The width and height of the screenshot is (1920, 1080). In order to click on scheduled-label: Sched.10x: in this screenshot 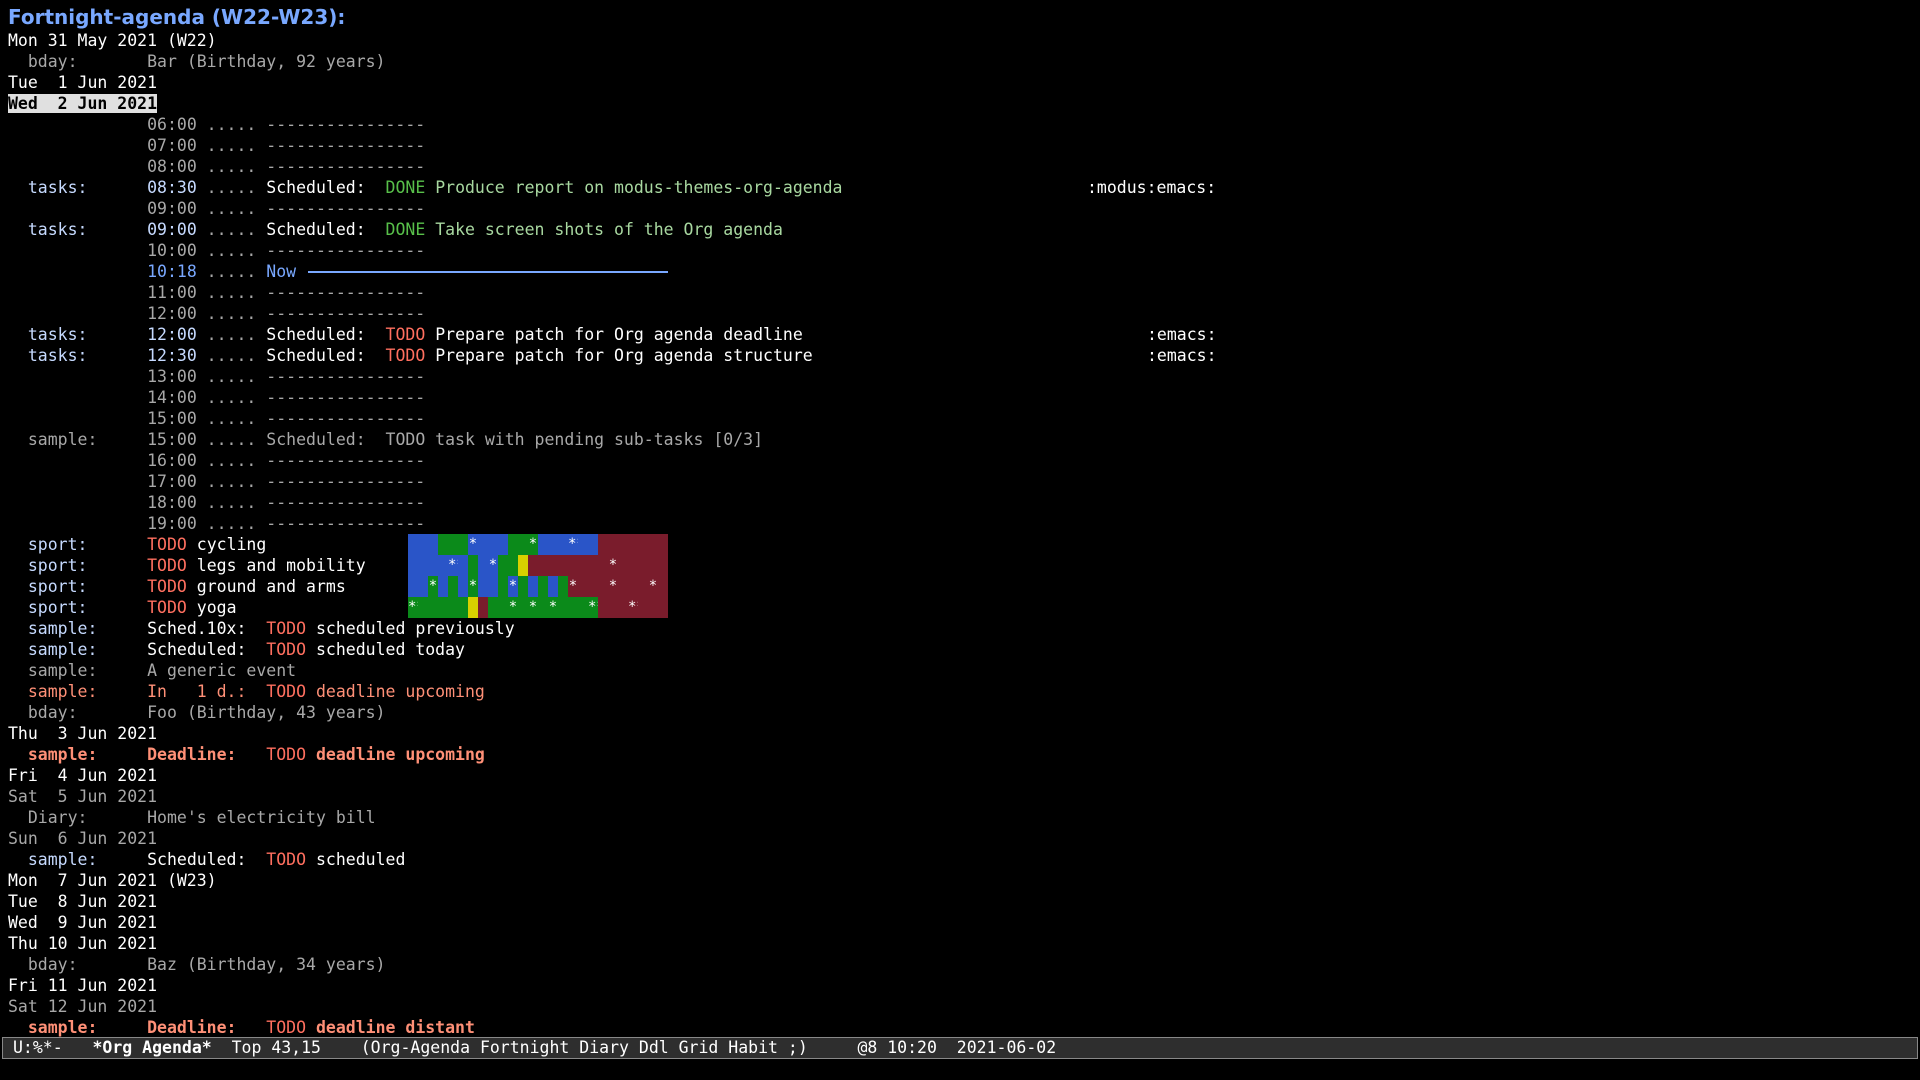, I will do `click(207, 628)`.